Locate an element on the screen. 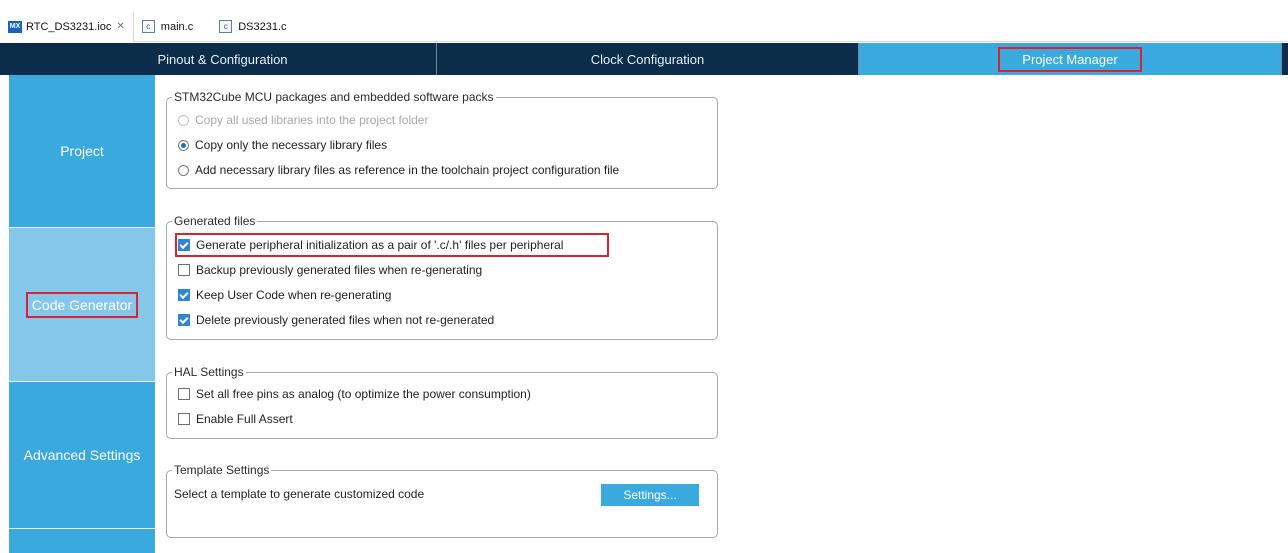  sidebar-item-label: Code Generator is located at coordinates (82, 304).